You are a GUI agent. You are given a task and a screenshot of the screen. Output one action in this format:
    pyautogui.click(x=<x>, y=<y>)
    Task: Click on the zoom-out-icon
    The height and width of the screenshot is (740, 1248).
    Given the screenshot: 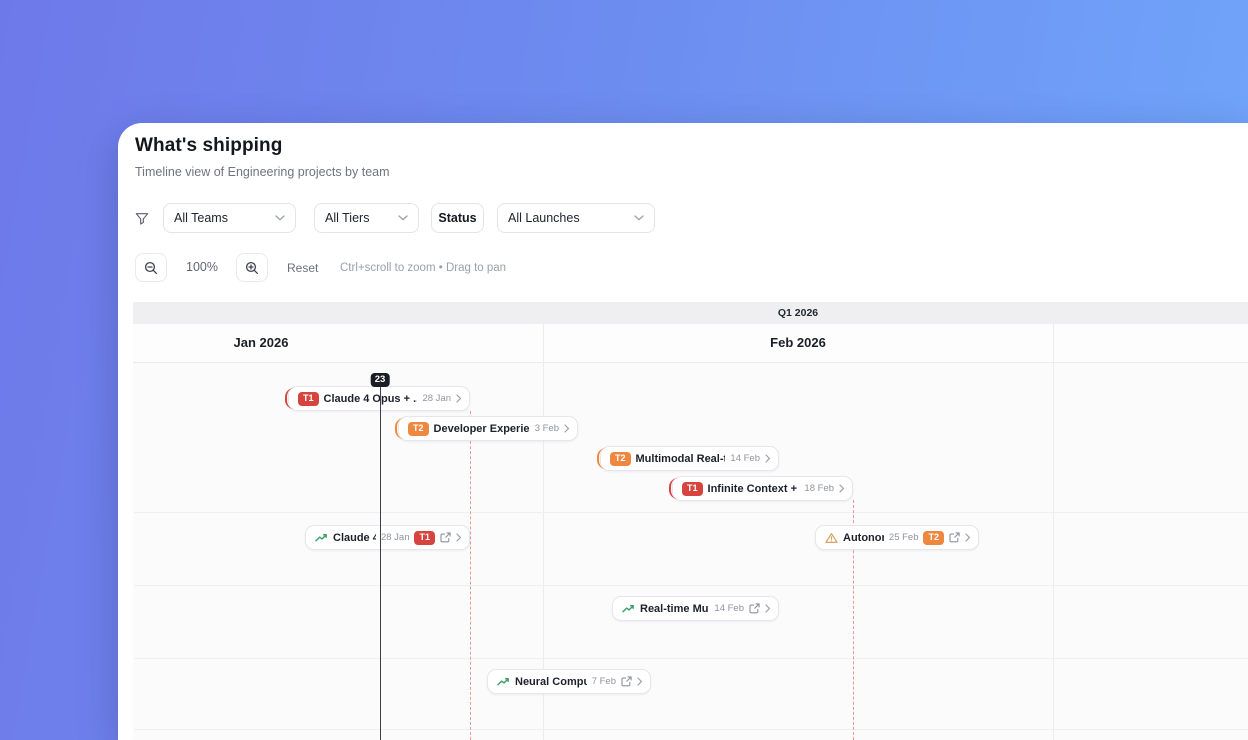 What is the action you would take?
    pyautogui.click(x=151, y=267)
    